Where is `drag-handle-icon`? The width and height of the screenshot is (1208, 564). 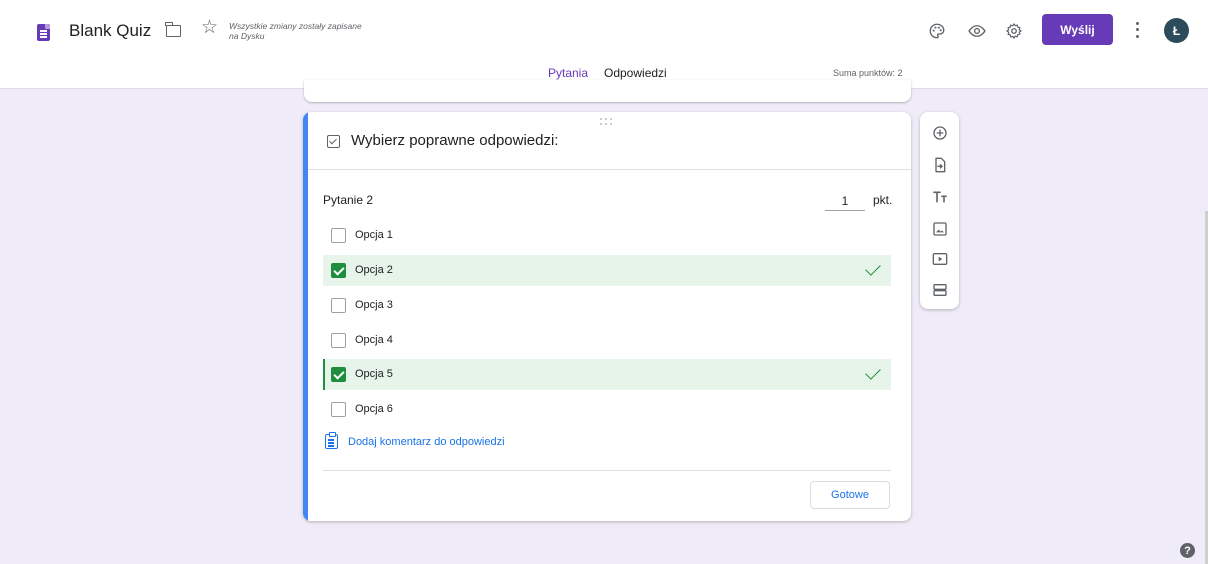 drag-handle-icon is located at coordinates (607, 122).